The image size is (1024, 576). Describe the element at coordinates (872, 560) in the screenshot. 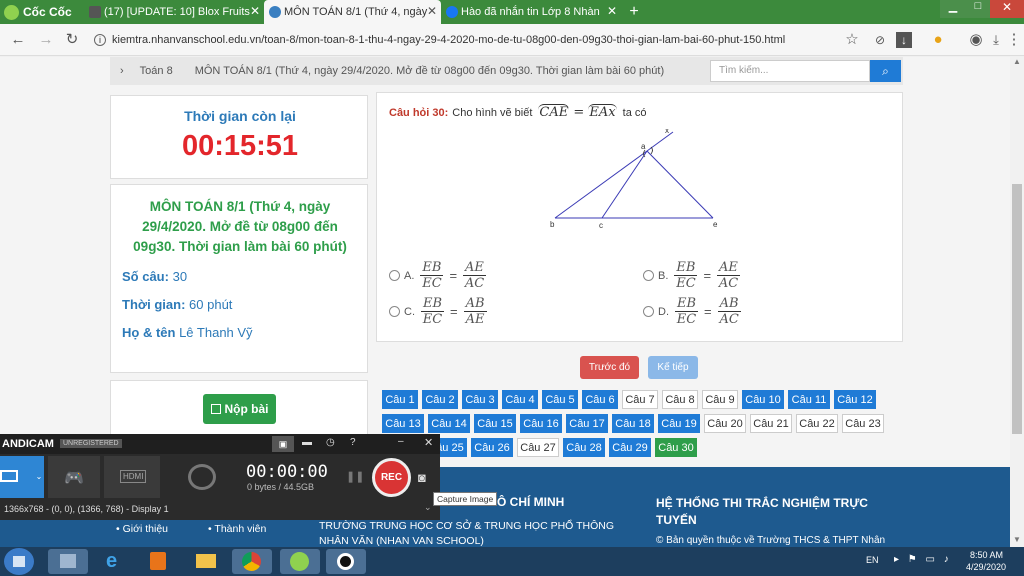

I see `language-indicator: EN` at that location.